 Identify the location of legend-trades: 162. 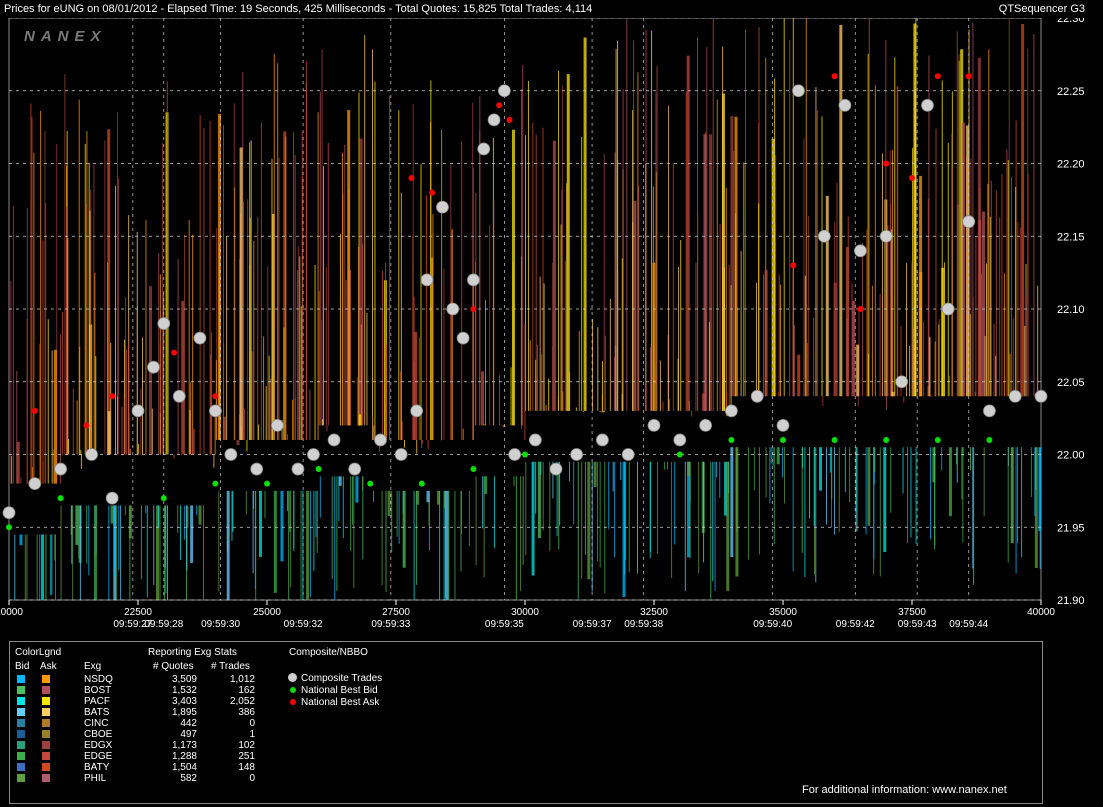
(246, 690).